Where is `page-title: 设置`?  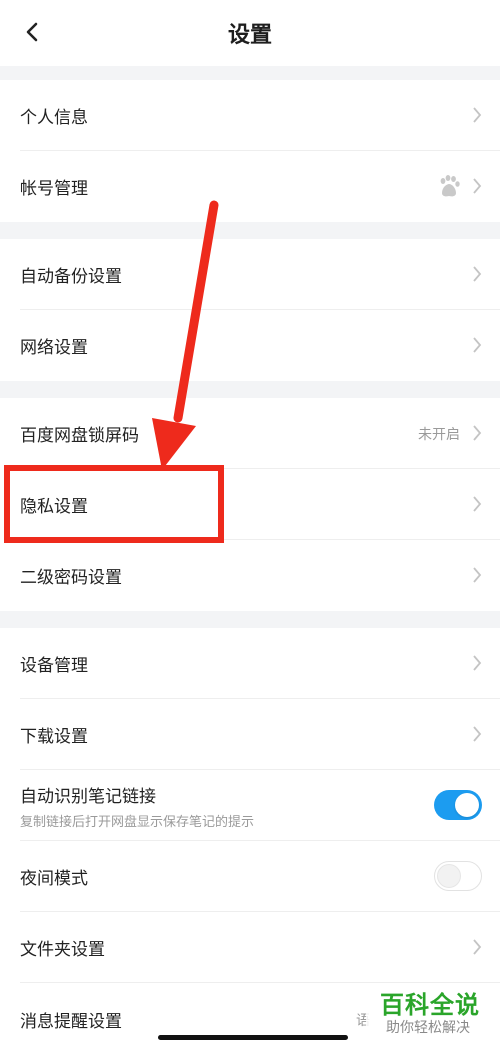 page-title: 设置 is located at coordinates (249, 35).